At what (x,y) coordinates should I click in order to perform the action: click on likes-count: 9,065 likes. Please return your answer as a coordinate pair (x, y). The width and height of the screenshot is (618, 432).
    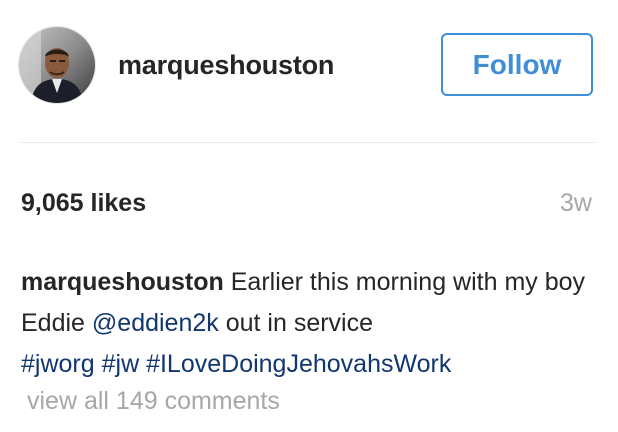
    Looking at the image, I should click on (83, 203).